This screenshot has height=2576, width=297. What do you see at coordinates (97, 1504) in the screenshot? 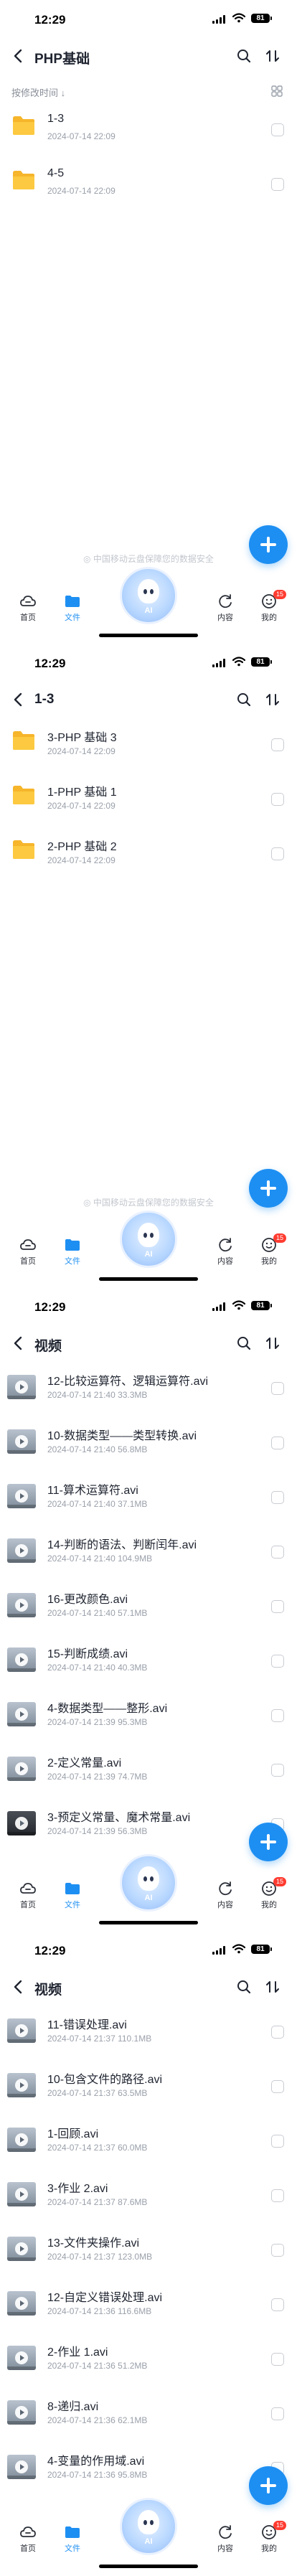
I see `item-meta: 2024-07-14 21:40 37.1MB` at bounding box center [97, 1504].